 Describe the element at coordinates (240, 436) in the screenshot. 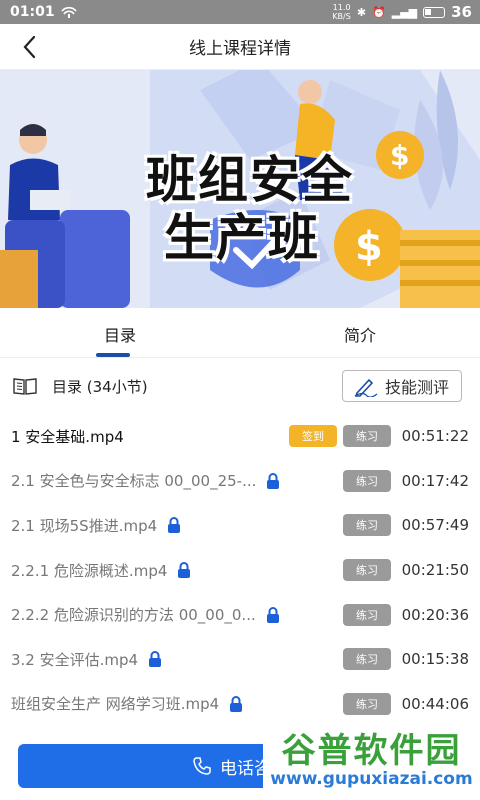

I see `list-item: 1 安全基础.mp4 签到 练习 00:51:22` at that location.